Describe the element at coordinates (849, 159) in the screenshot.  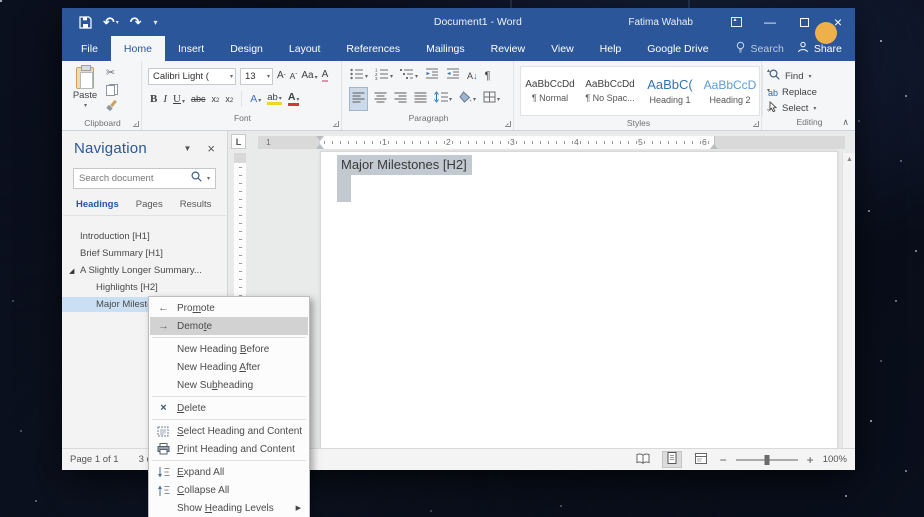
I see `scroll-up-icon: ▲` at that location.